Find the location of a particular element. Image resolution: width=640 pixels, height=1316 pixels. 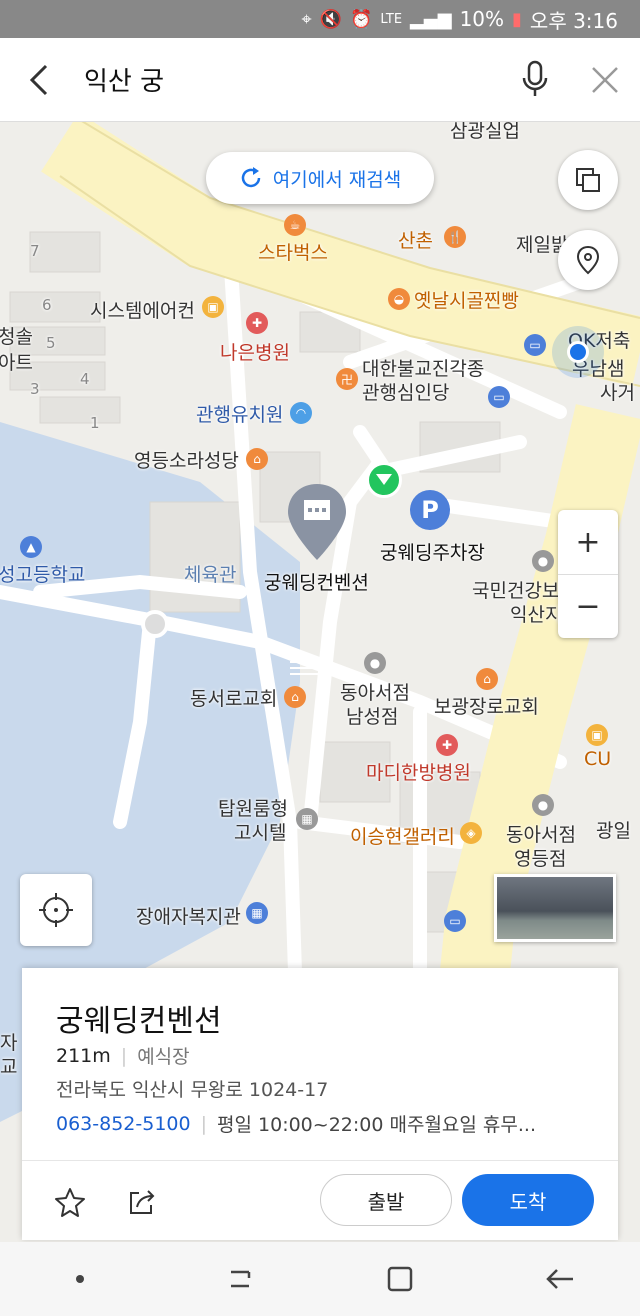

poi-label: 마디한방병원 is located at coordinates (418, 771).